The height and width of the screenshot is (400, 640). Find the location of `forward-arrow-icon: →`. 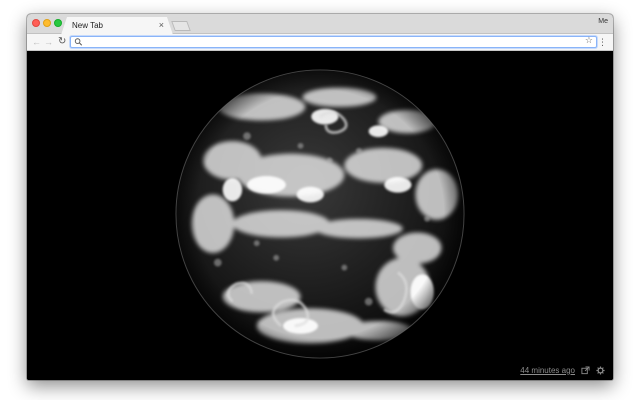

forward-arrow-icon: → is located at coordinates (48, 42).